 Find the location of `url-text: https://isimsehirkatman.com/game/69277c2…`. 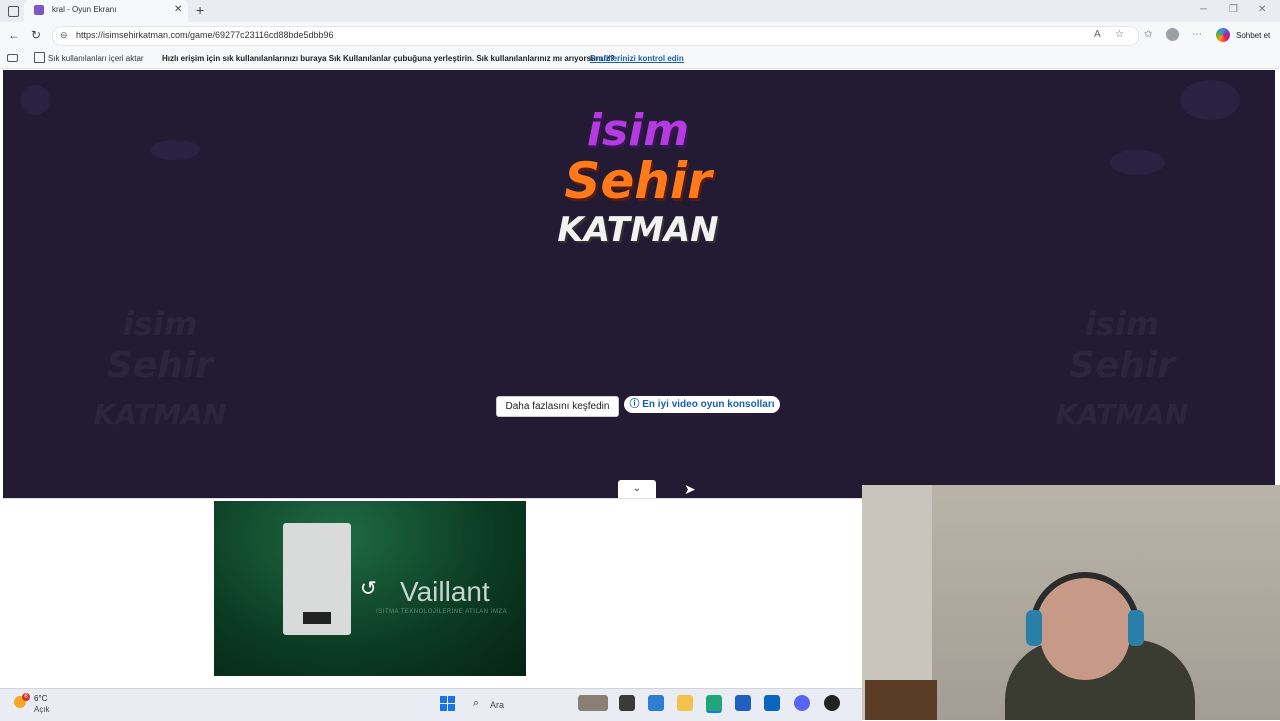

url-text: https://isimsehirkatman.com/game/69277c2… is located at coordinates (205, 35).